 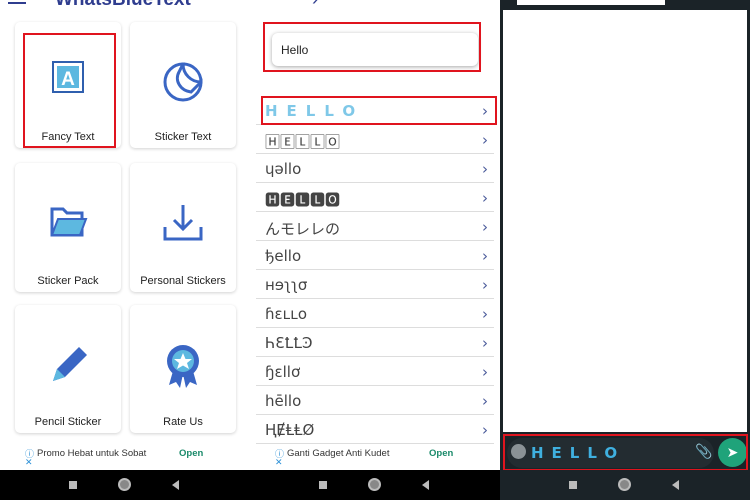 What do you see at coordinates (375, 226) in the screenshot?
I see `fancy-style-item: んモレレの ›` at bounding box center [375, 226].